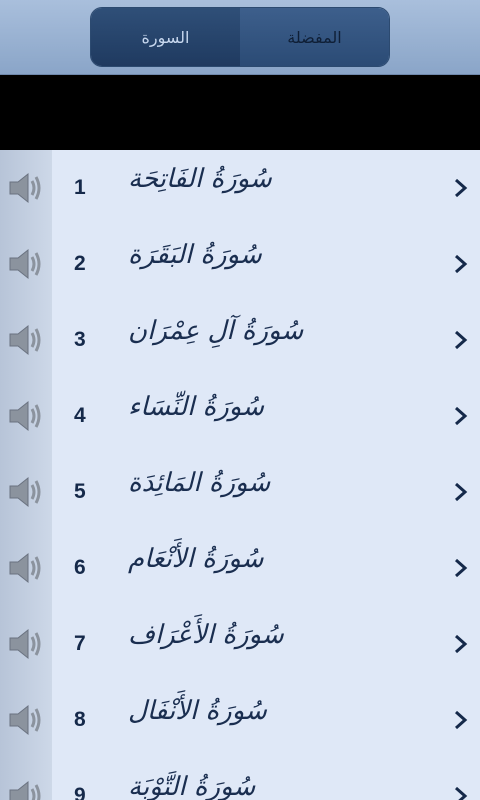  I want to click on surah-name: سُورَةُ آلِ عِمْرَان, so click(216, 331).